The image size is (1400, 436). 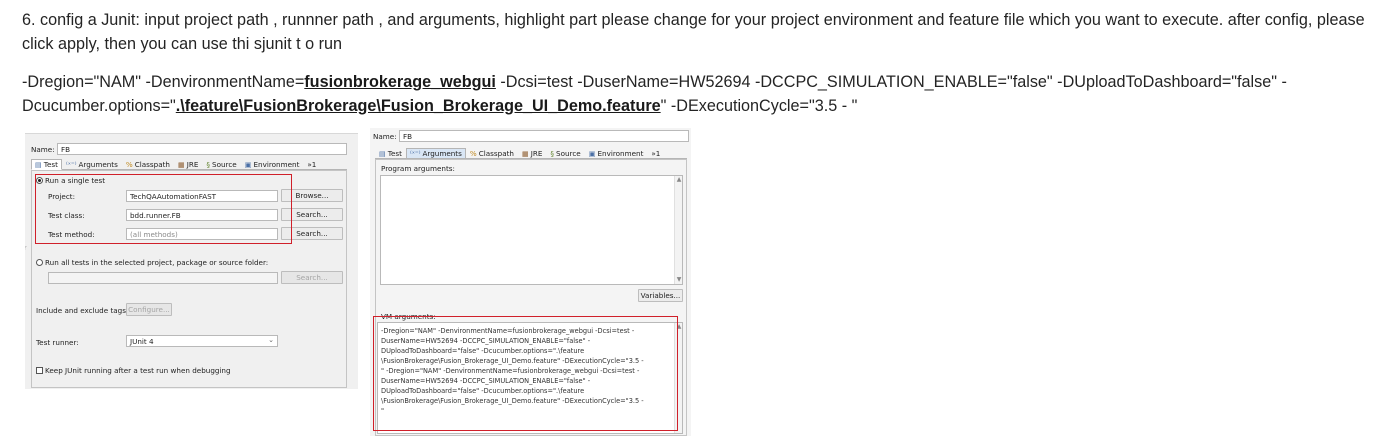 What do you see at coordinates (271, 340) in the screenshot?
I see `chevron-down-icon: ⌄` at bounding box center [271, 340].